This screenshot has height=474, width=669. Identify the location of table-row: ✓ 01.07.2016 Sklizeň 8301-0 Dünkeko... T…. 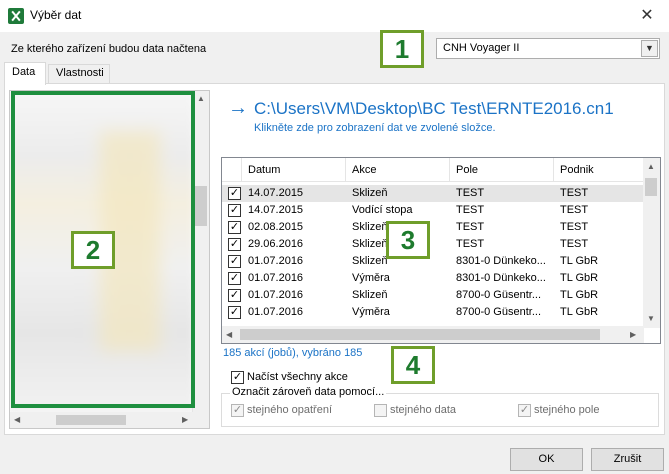
(433, 261).